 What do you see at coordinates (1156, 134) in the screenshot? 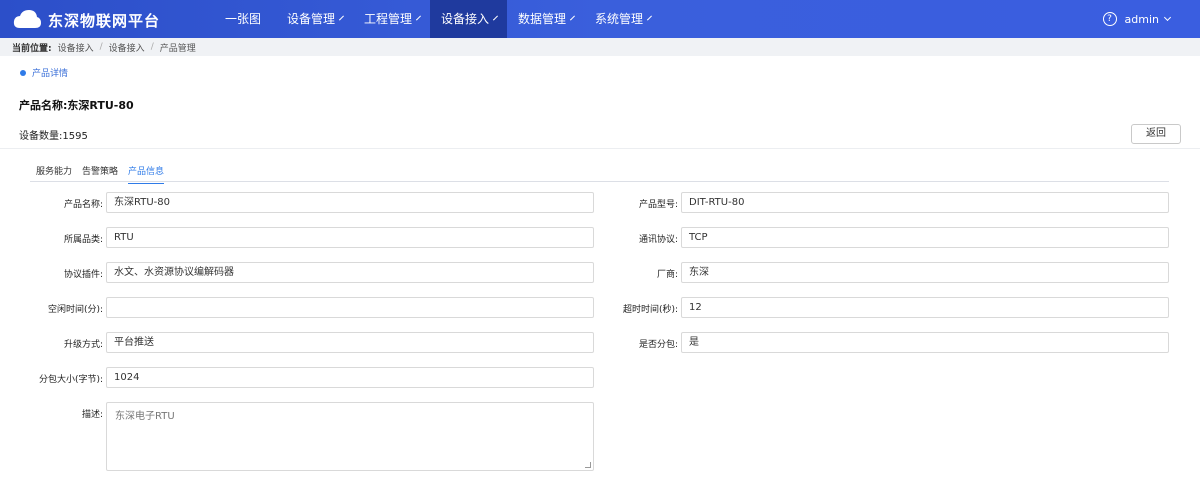
I see `back-button: 返回` at bounding box center [1156, 134].